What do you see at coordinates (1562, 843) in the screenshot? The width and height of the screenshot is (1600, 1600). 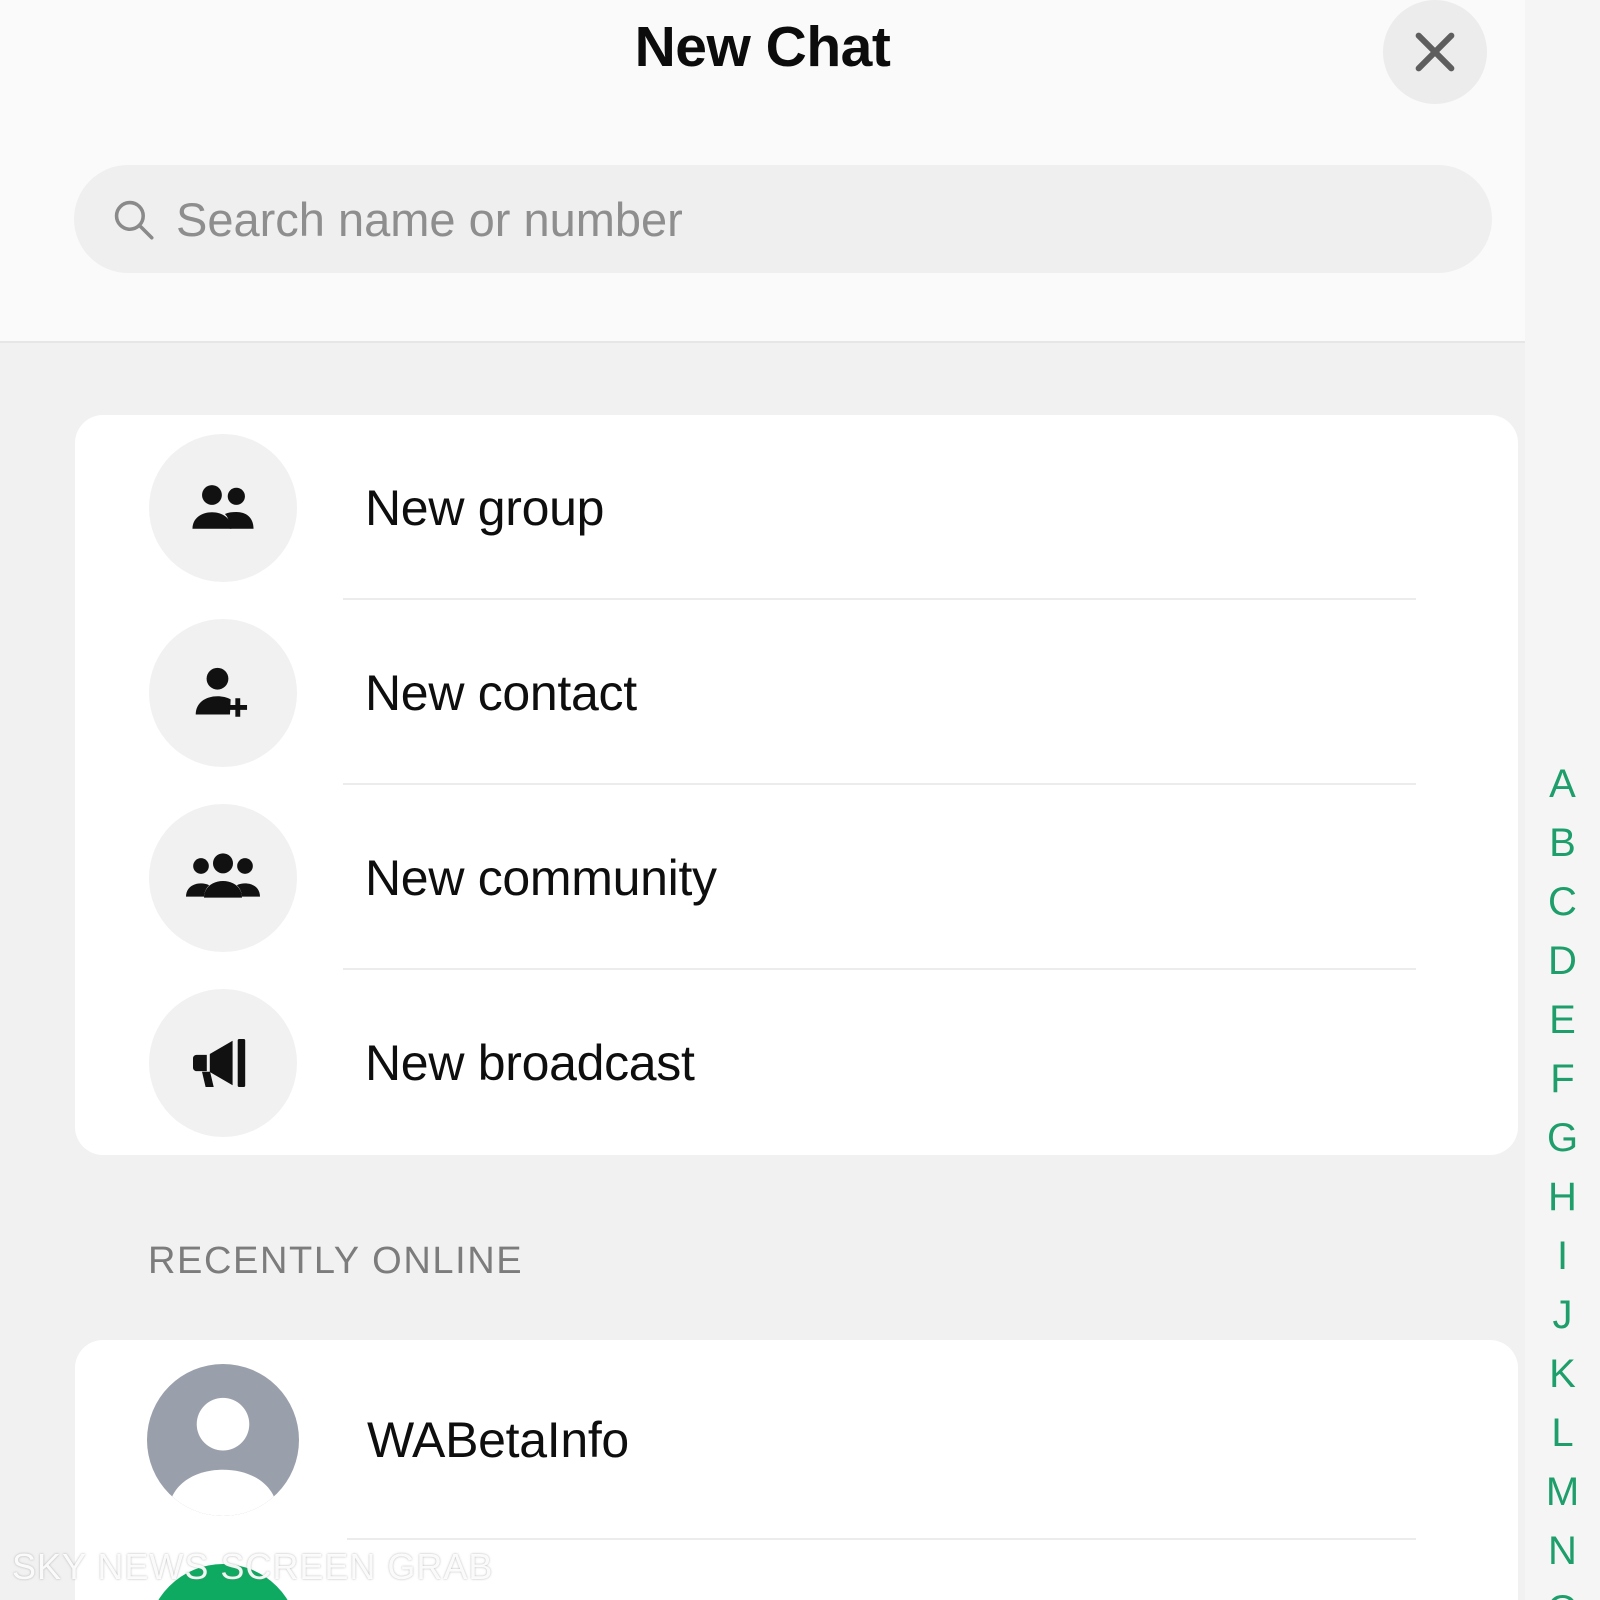 I see `alpha-letter-b: B` at bounding box center [1562, 843].